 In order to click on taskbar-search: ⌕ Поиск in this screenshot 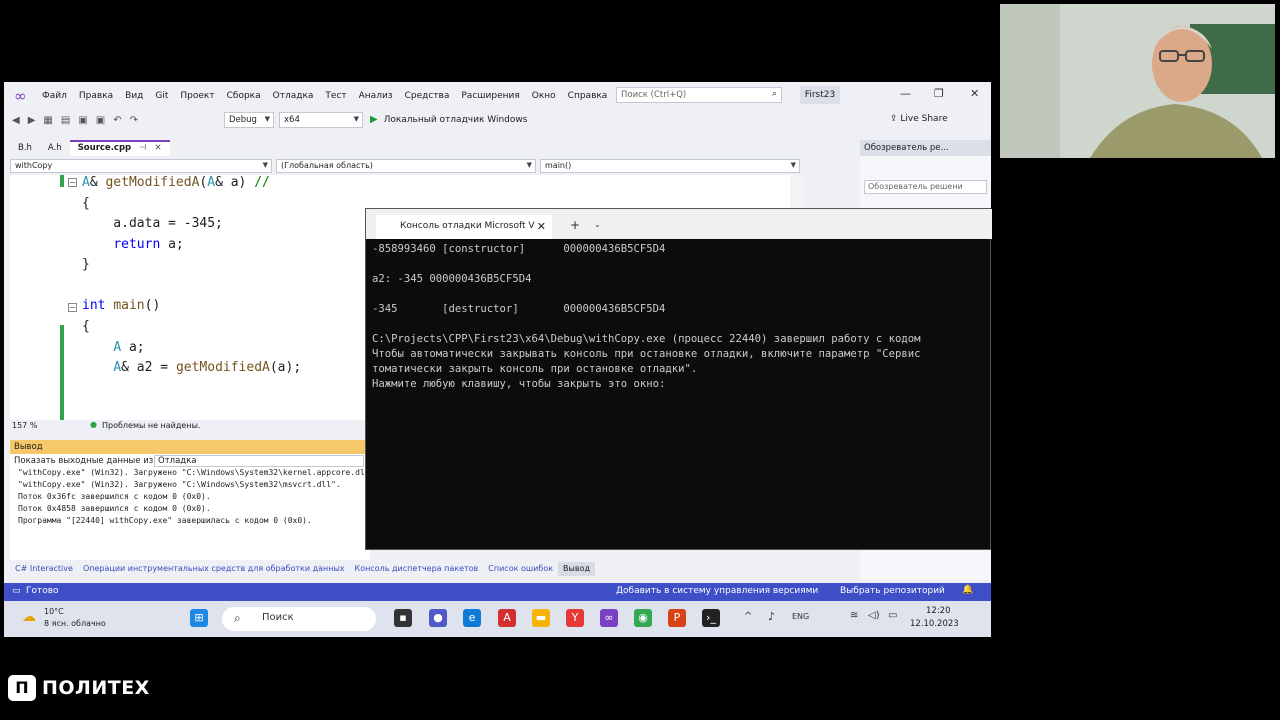, I will do `click(299, 619)`.